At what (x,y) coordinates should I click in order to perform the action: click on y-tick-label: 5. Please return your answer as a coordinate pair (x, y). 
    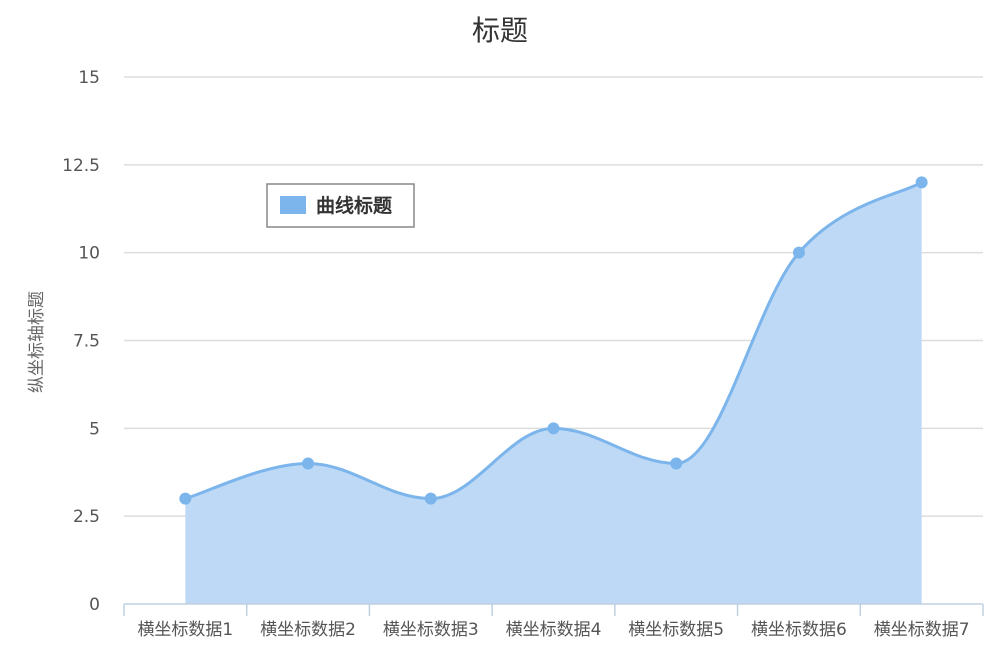
    Looking at the image, I should click on (94, 429).